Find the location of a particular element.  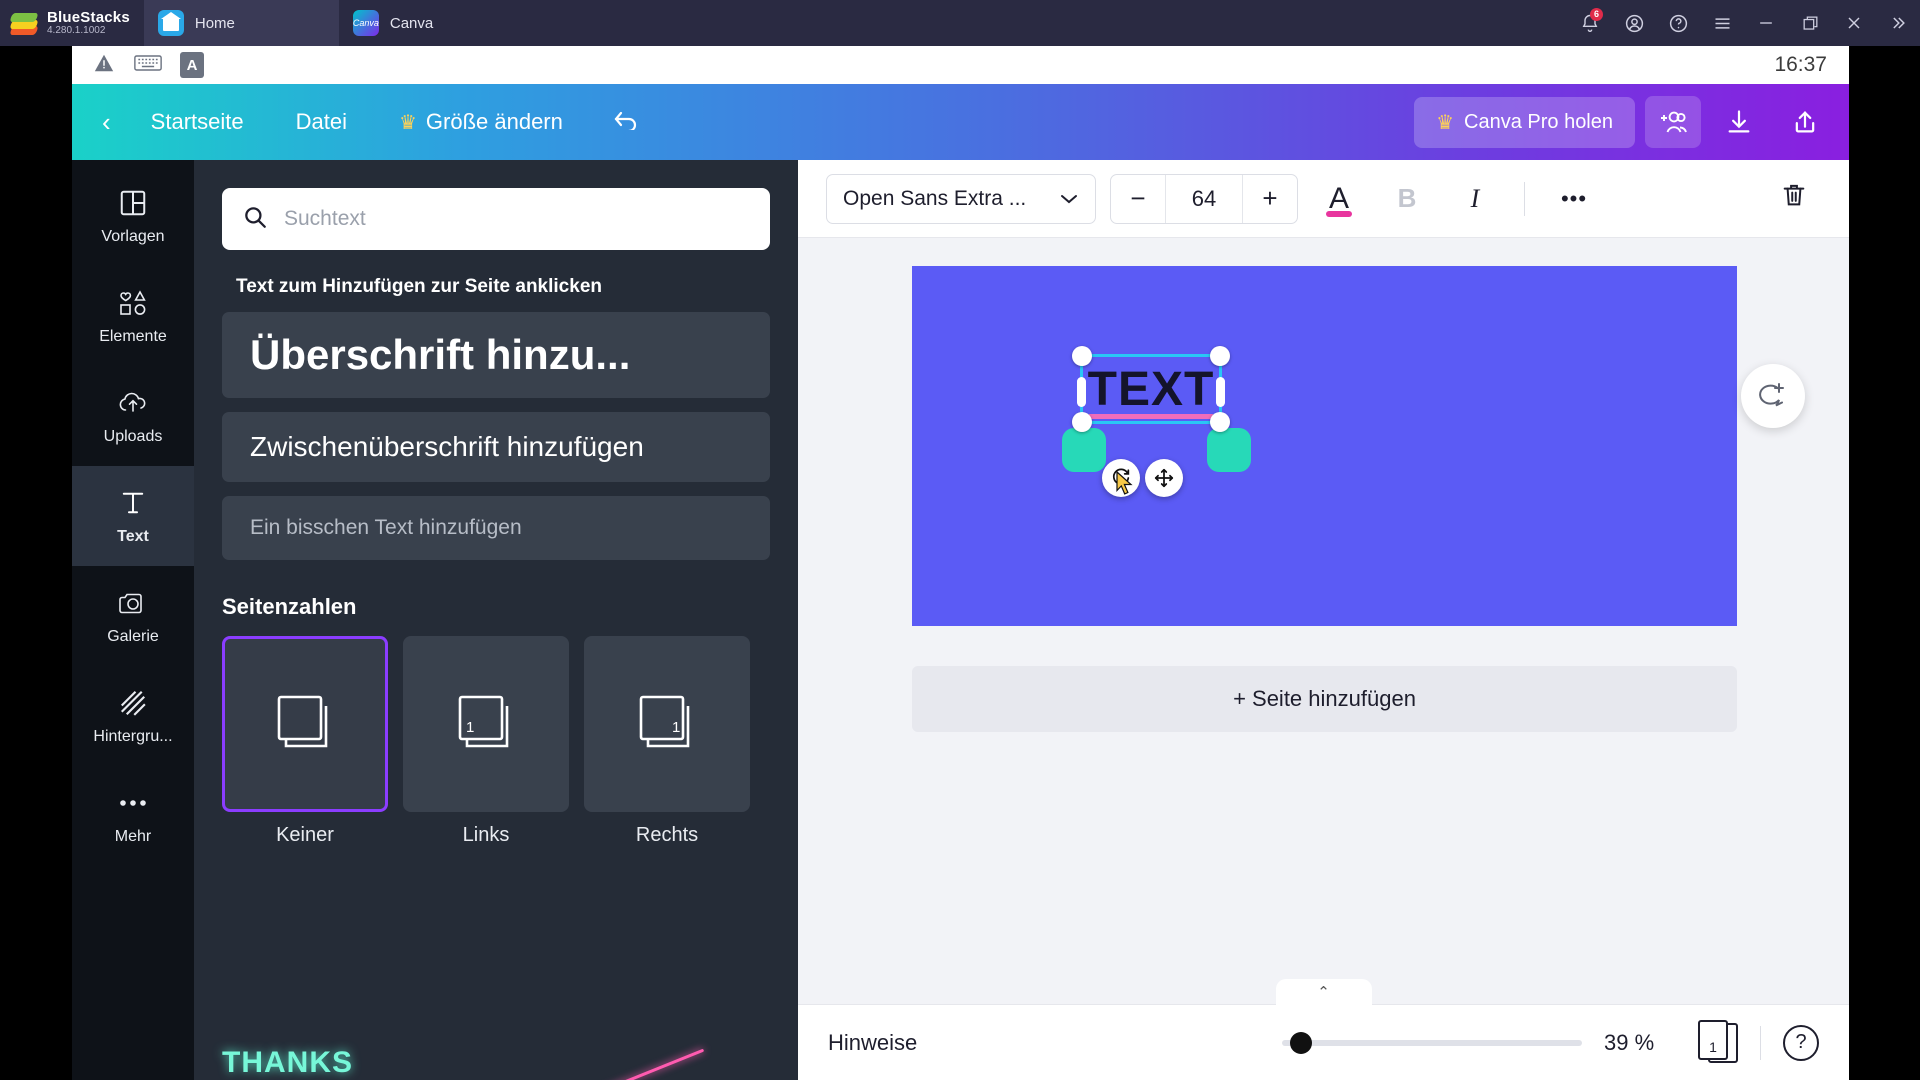

page-number-option-rechts: 1 Rechts is located at coordinates (667, 741).